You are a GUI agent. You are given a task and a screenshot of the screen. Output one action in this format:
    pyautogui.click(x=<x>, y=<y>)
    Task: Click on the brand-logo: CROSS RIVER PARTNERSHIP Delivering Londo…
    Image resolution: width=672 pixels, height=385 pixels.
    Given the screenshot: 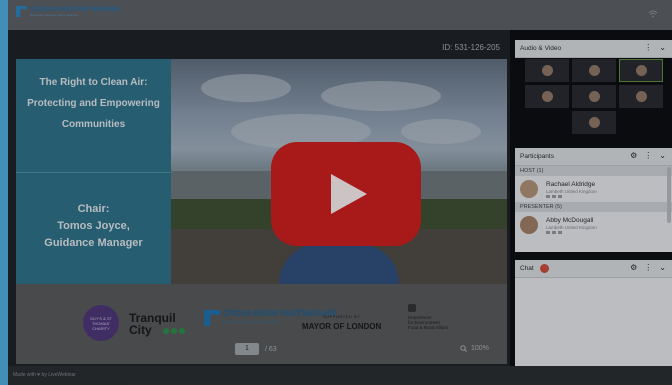 What is the action you would take?
    pyautogui.click(x=68, y=11)
    